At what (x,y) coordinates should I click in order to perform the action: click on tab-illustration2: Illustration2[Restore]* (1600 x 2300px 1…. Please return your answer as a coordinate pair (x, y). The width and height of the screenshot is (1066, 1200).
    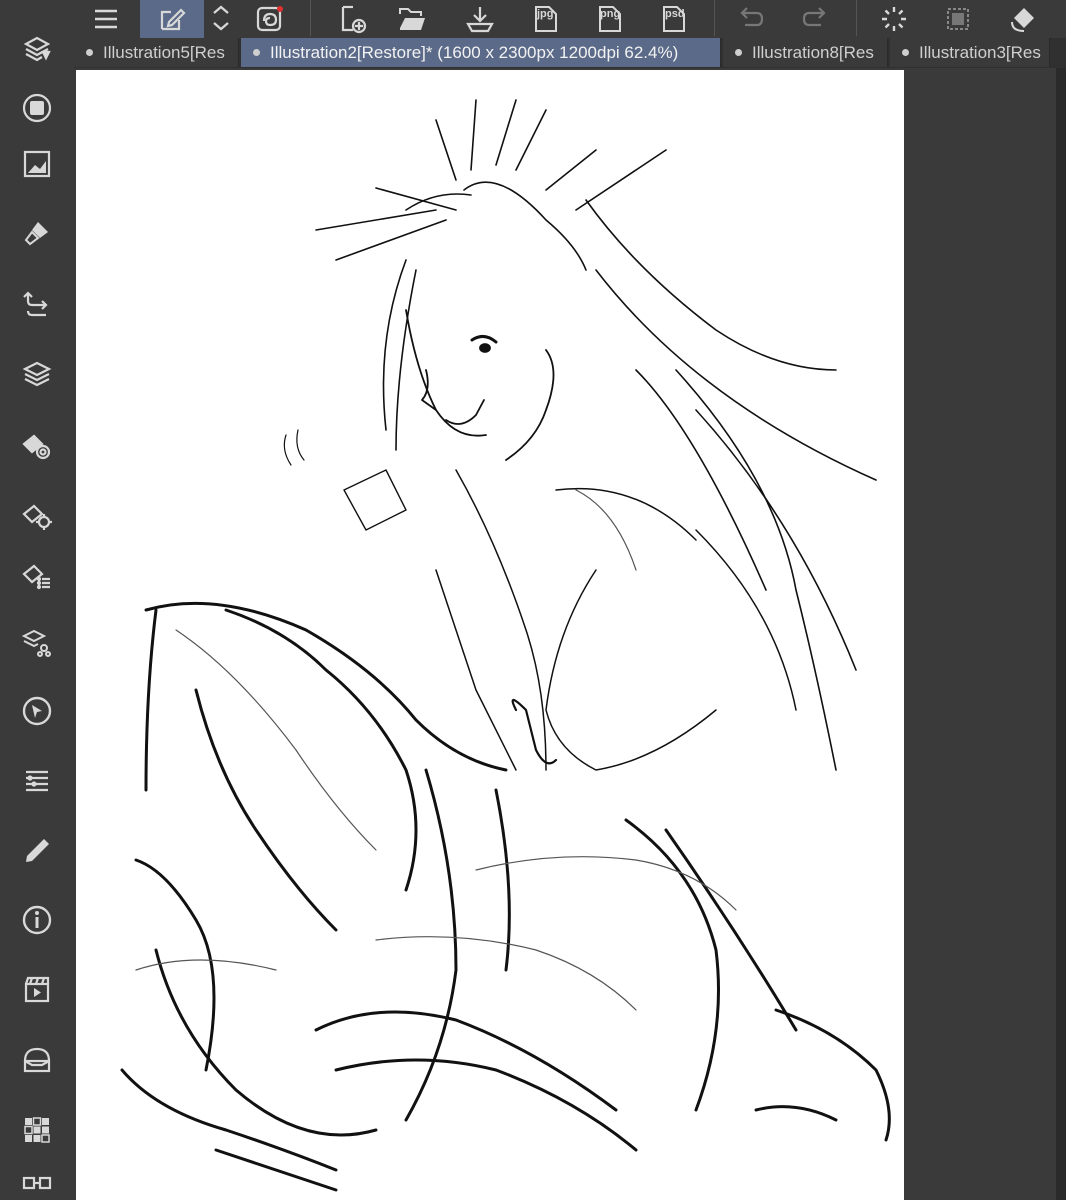
    Looking at the image, I should click on (481, 52).